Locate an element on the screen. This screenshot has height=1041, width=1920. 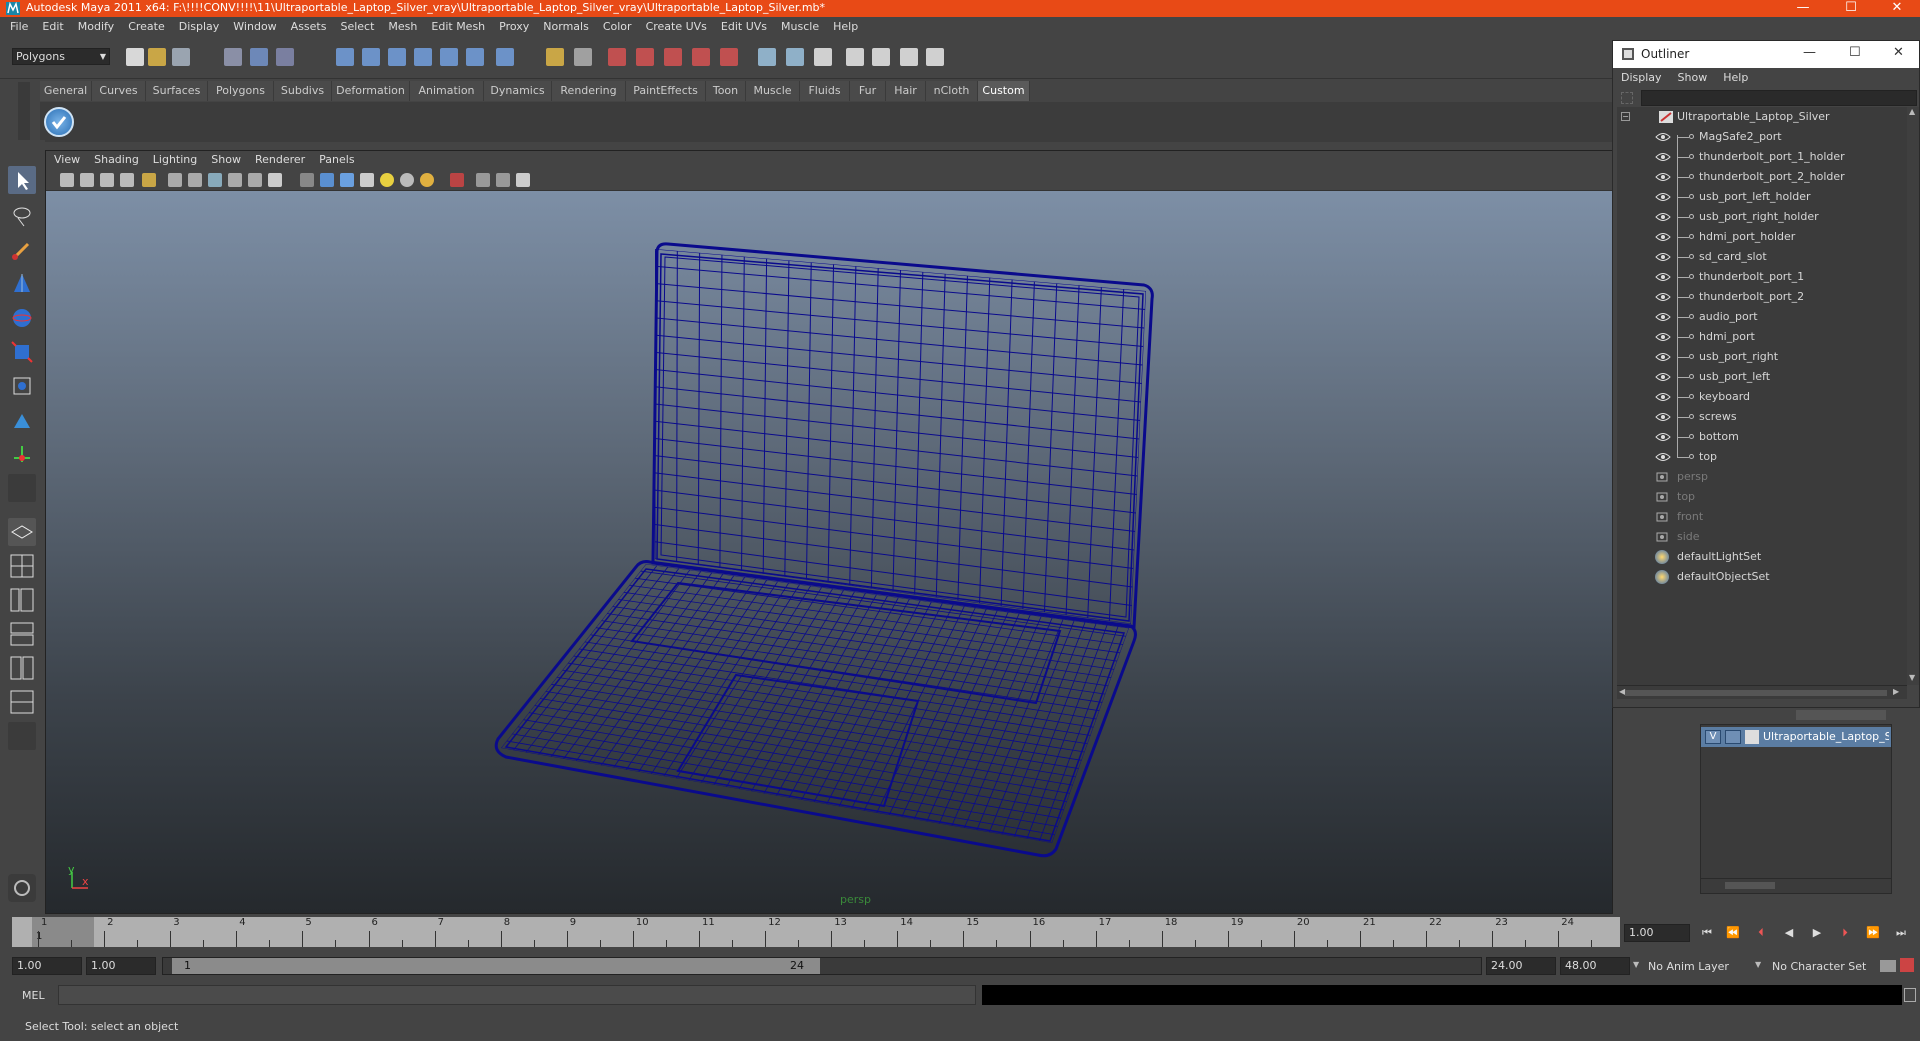
layer-visibility-toggle: V is located at coordinates (1713, 737).